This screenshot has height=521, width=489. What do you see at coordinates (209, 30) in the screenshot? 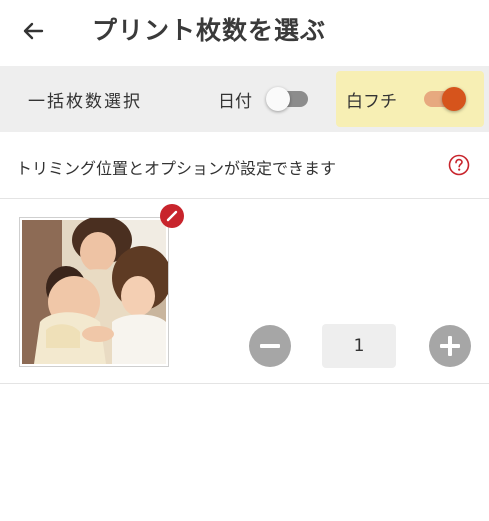
I see `page-title: プリント枚数を選ぶ` at bounding box center [209, 30].